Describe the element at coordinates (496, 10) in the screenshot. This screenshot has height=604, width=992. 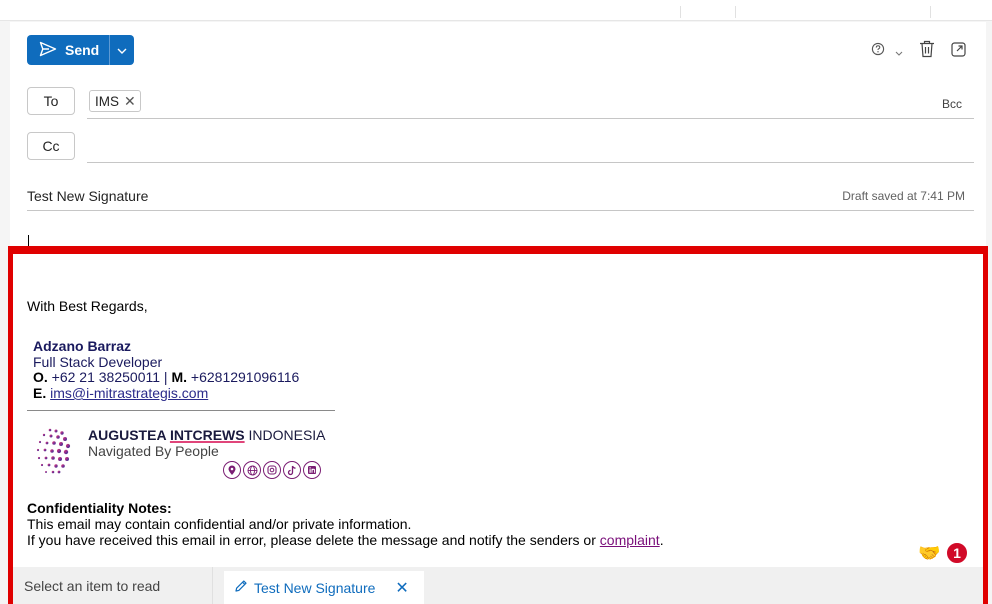
I see `top-strip` at that location.